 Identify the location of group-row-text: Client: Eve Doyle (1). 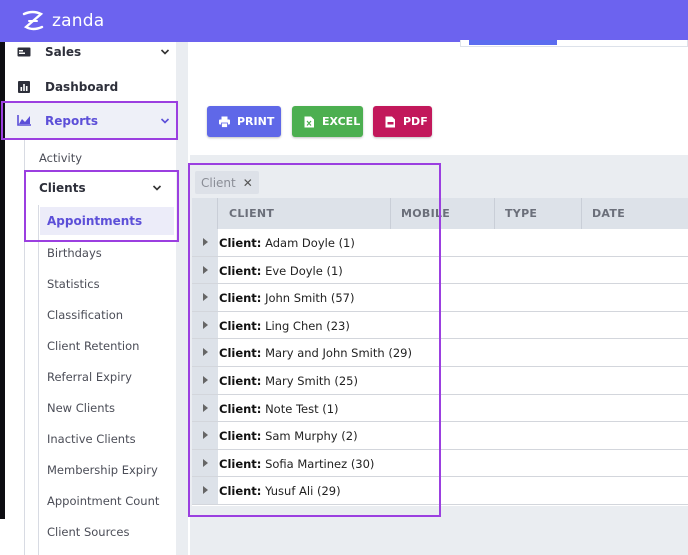
(281, 271).